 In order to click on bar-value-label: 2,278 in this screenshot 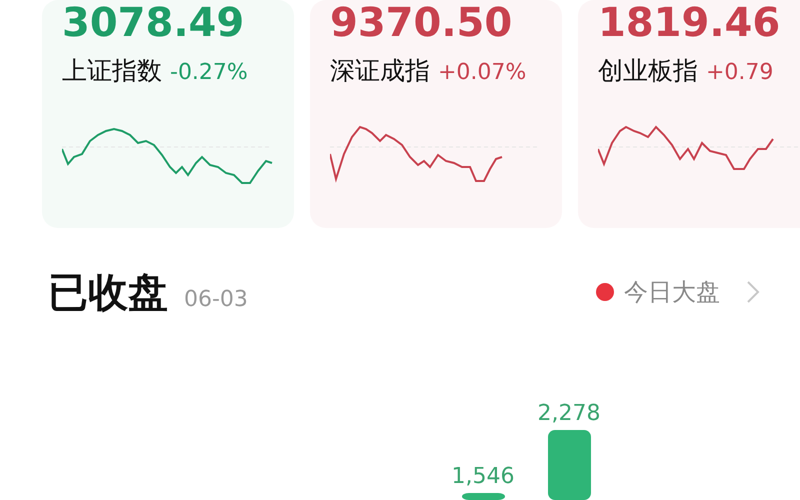, I will do `click(569, 413)`.